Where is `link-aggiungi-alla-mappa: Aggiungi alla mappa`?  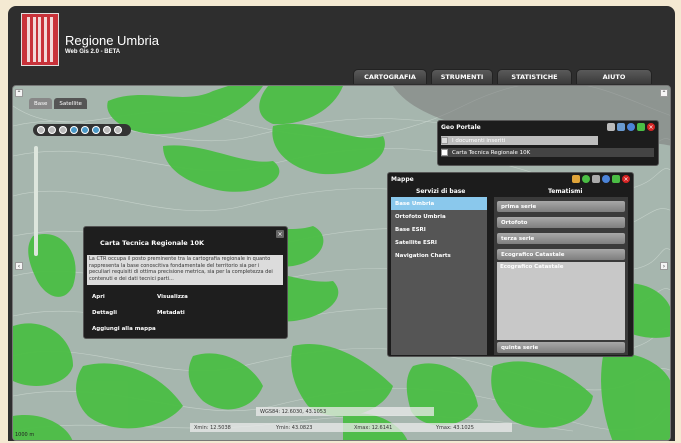
link-aggiungi-alla-mappa: Aggiungi alla mappa is located at coordinates (124, 329).